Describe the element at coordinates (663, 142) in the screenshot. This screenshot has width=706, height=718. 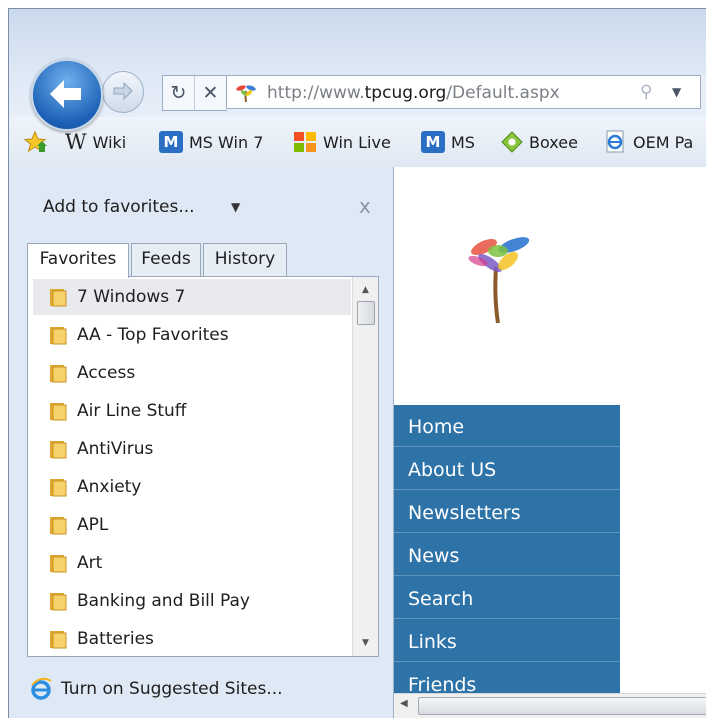
I see `favorite-label: OEM Pa` at that location.